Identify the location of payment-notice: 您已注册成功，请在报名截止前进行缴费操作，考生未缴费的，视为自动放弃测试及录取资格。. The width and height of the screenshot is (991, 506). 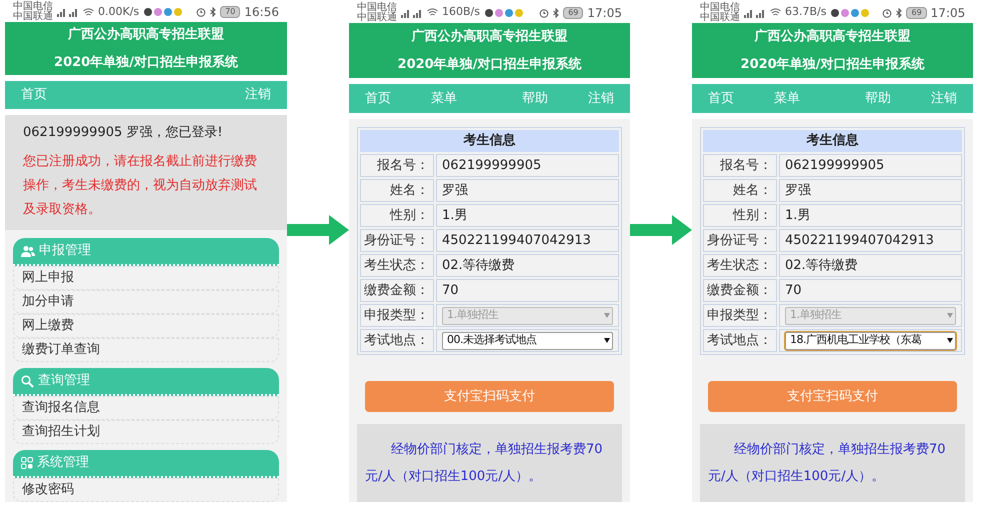
(140, 186).